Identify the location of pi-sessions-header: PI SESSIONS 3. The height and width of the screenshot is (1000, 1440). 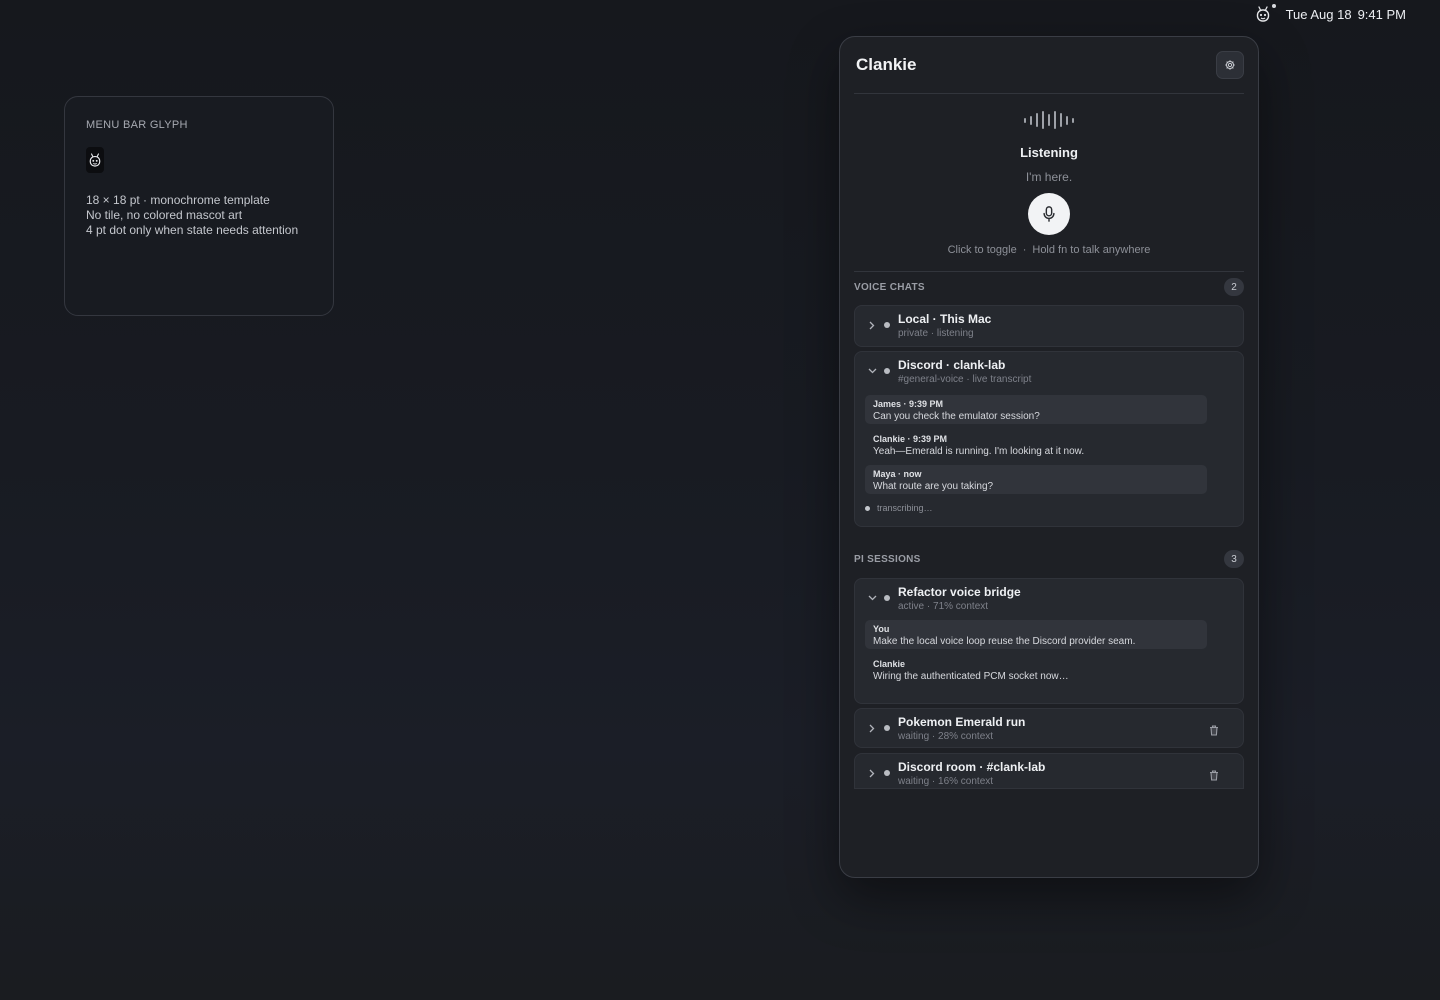
(1049, 559).